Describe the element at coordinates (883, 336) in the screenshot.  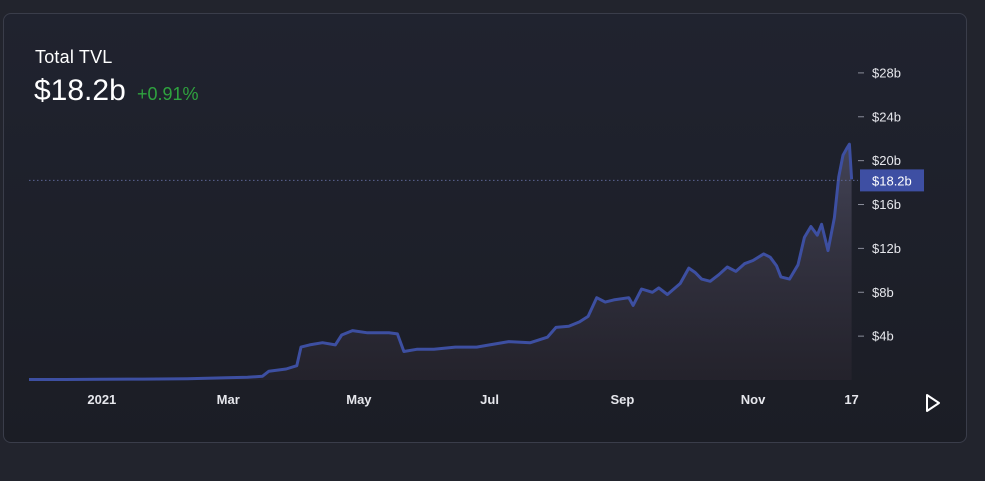
I see `y-tick-label: $4b` at that location.